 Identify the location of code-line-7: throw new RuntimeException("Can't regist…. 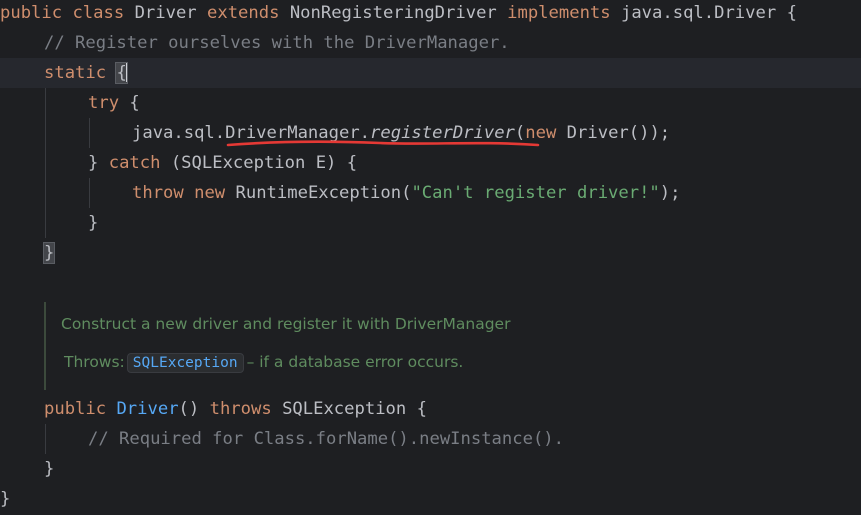
(406, 193).